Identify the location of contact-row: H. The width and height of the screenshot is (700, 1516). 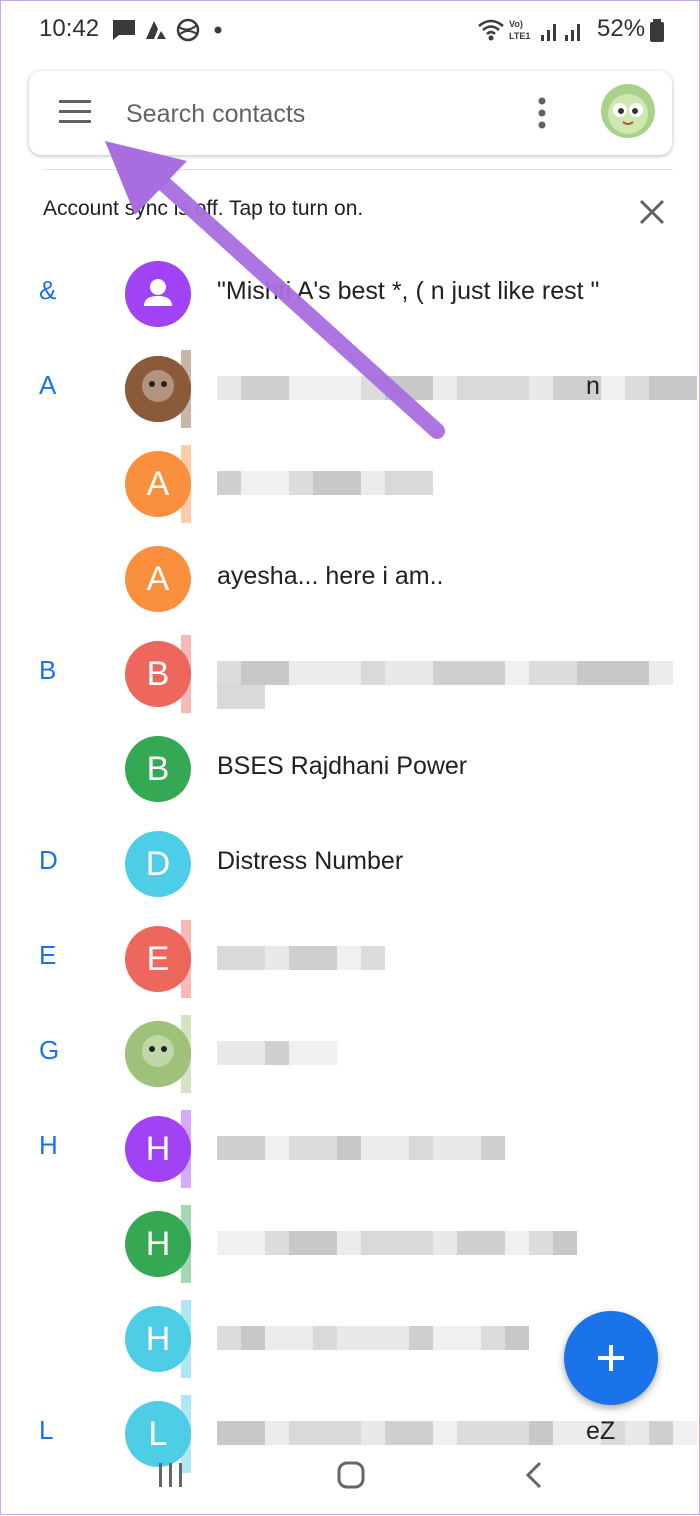
(350, 1244).